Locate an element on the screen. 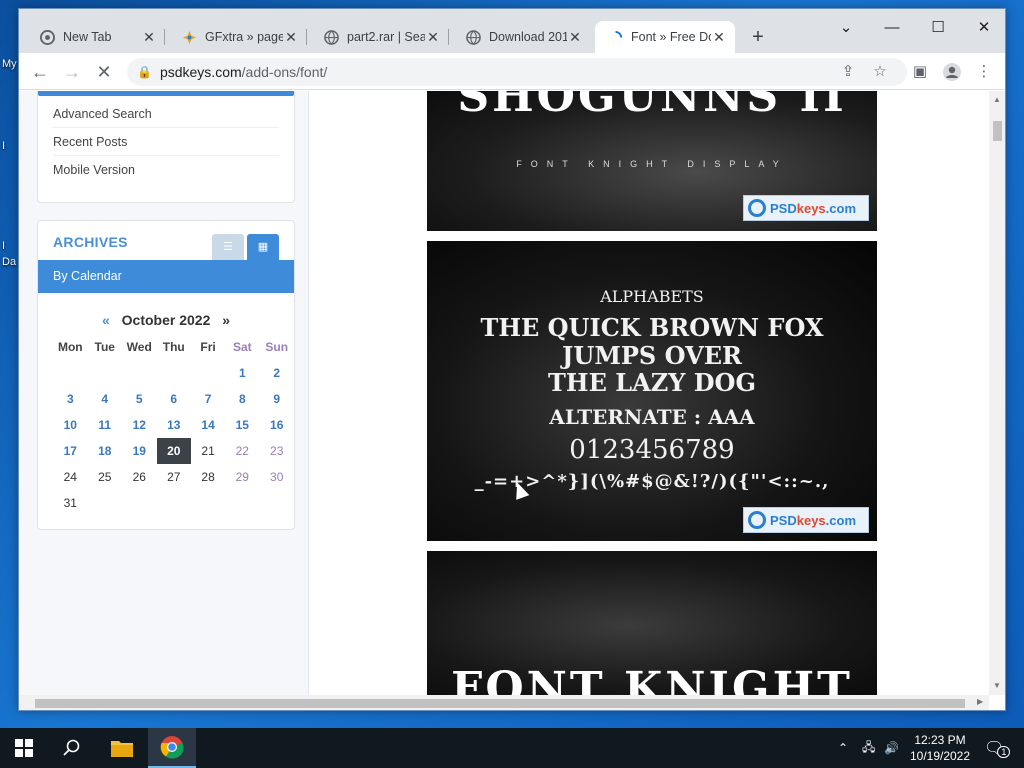 The image size is (1024, 768). desktop-icon-label: My is located at coordinates (9, 64).